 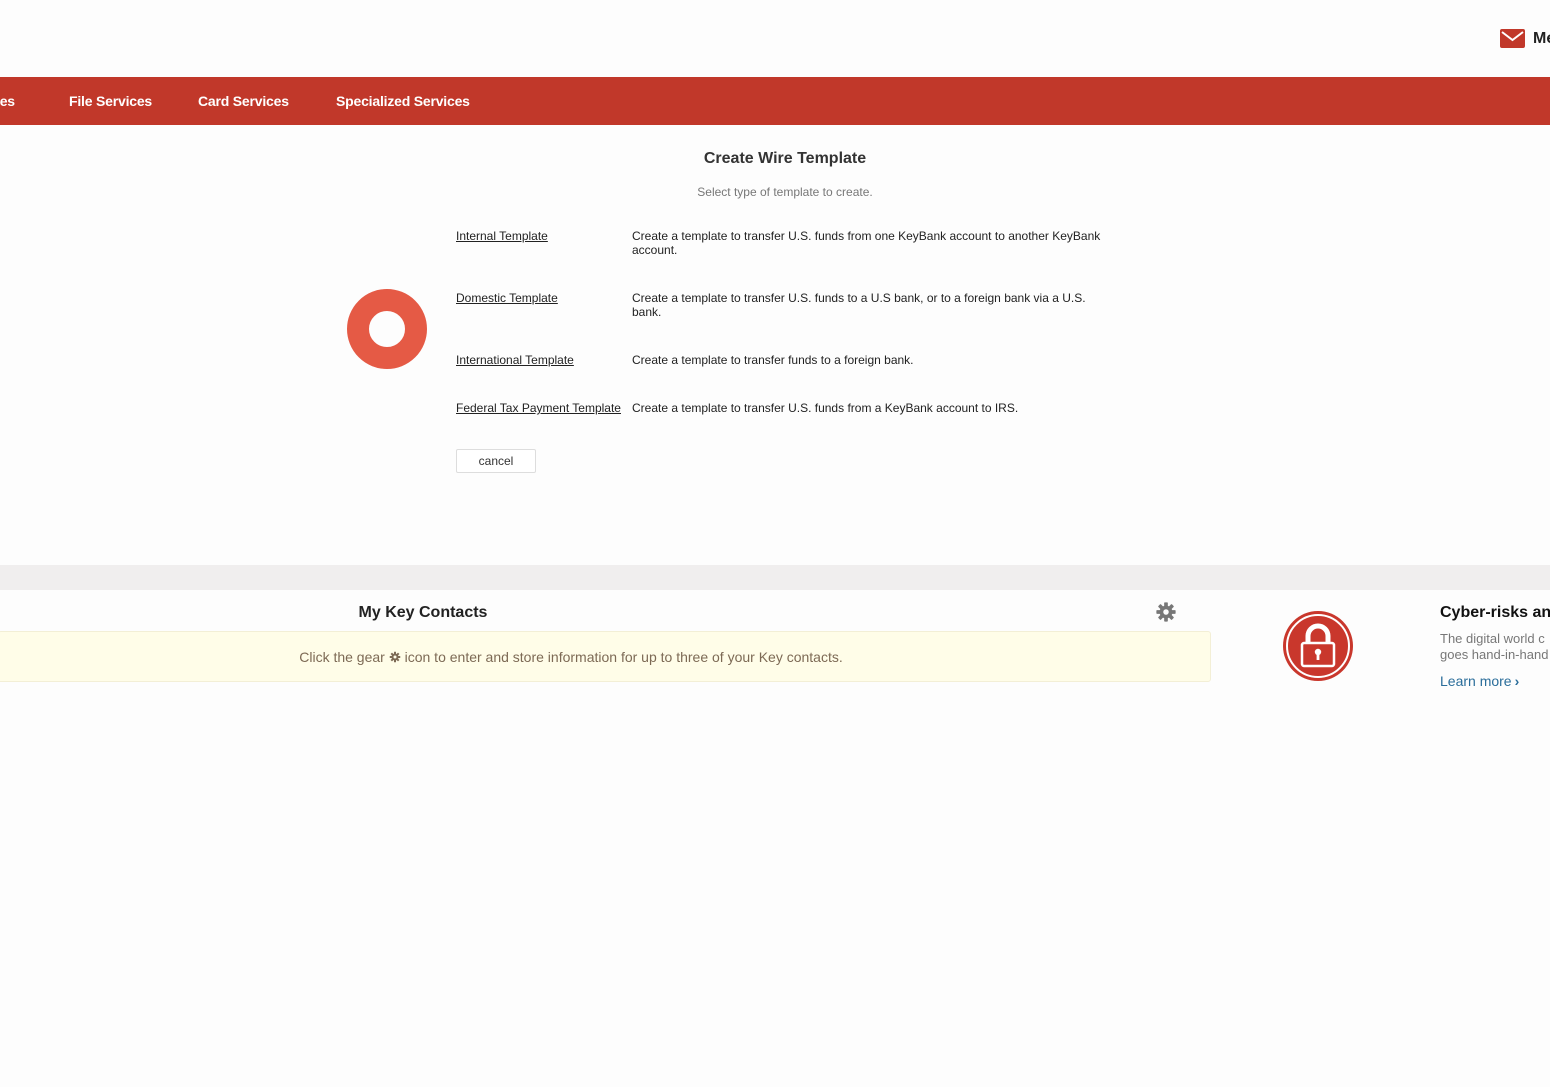 I want to click on promo-body-line-1: The digital world c, so click(x=1492, y=638).